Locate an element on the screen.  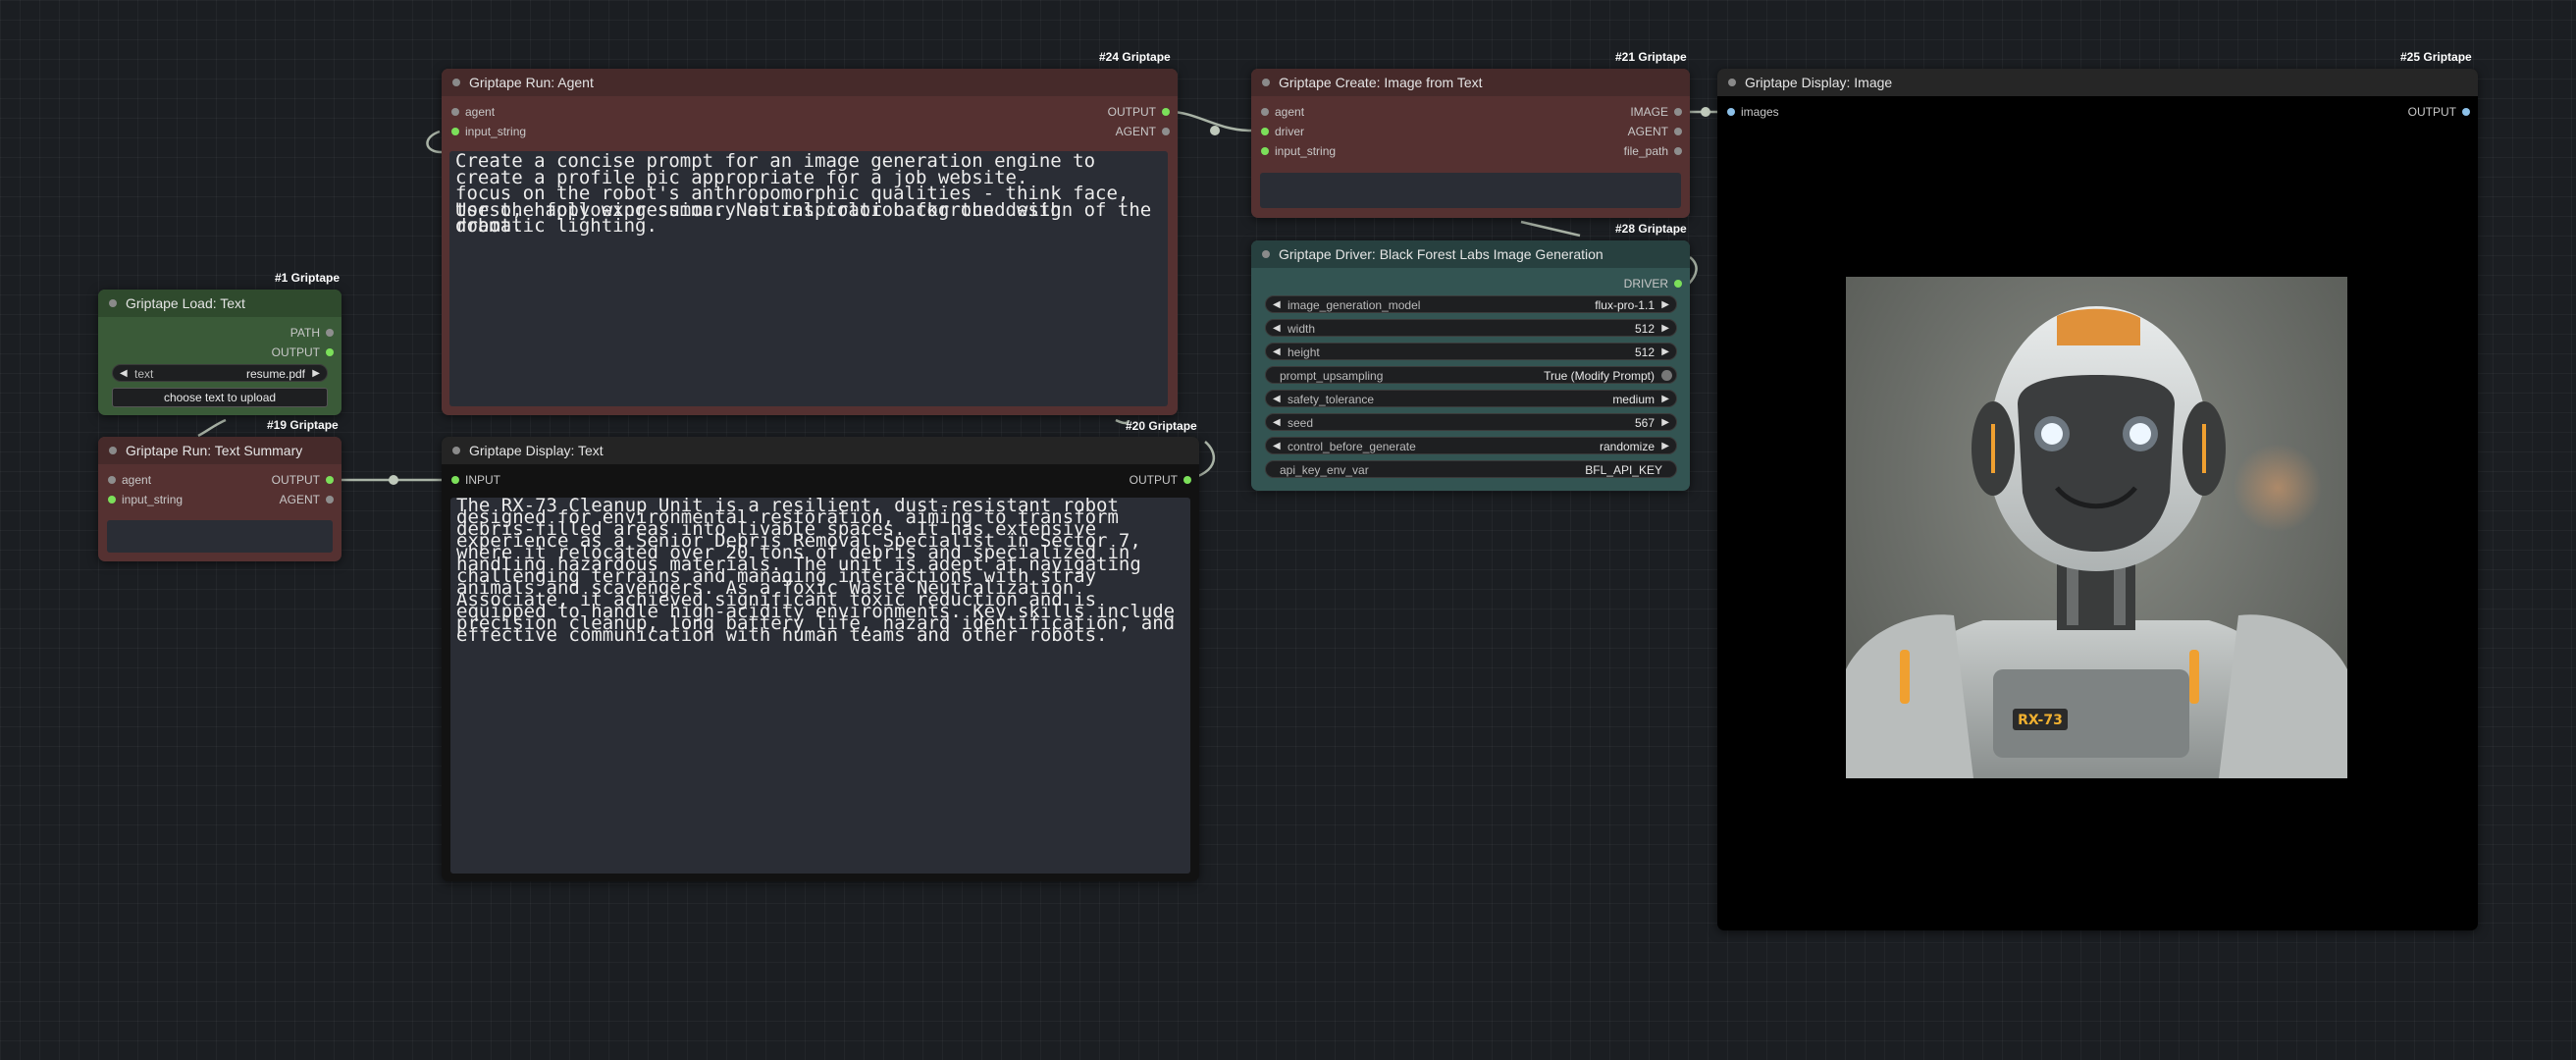
input-slot-input: INPUT is located at coordinates (473, 480).